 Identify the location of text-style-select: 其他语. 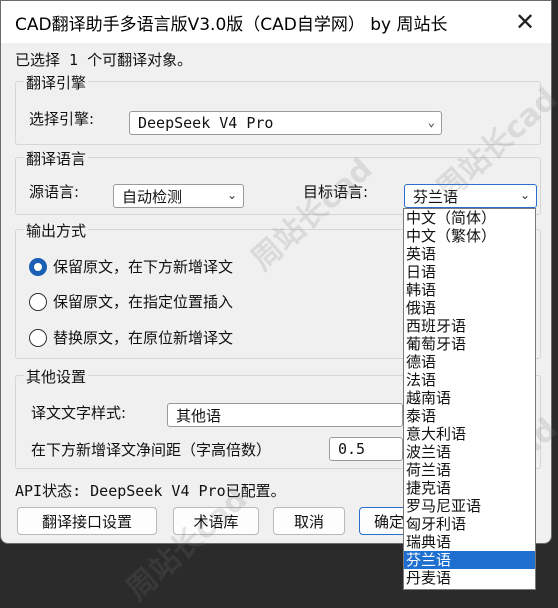
(285, 415).